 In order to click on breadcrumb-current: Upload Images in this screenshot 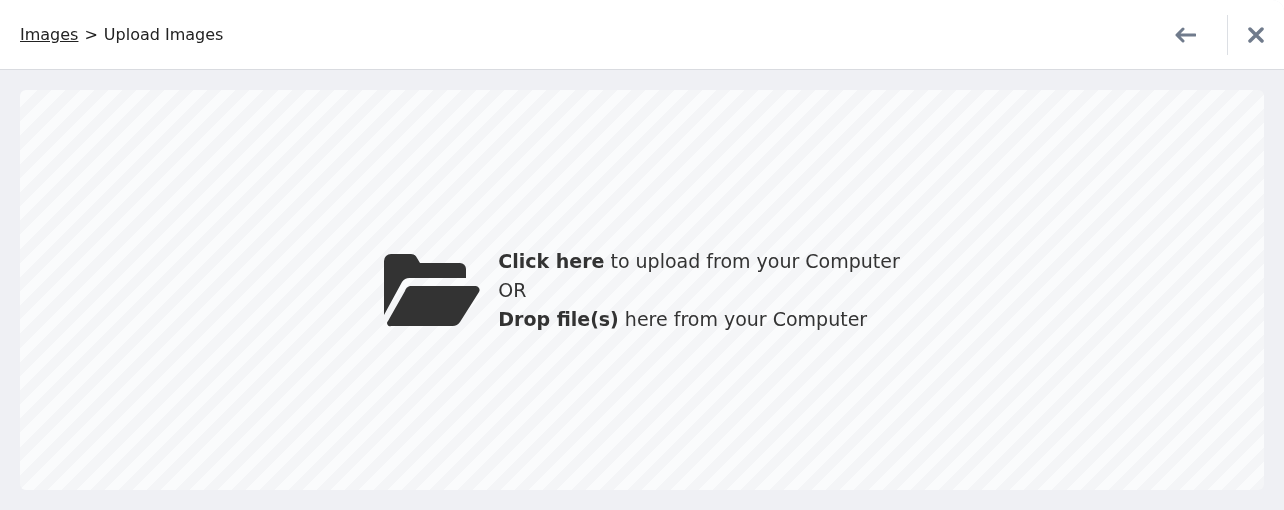, I will do `click(163, 34)`.